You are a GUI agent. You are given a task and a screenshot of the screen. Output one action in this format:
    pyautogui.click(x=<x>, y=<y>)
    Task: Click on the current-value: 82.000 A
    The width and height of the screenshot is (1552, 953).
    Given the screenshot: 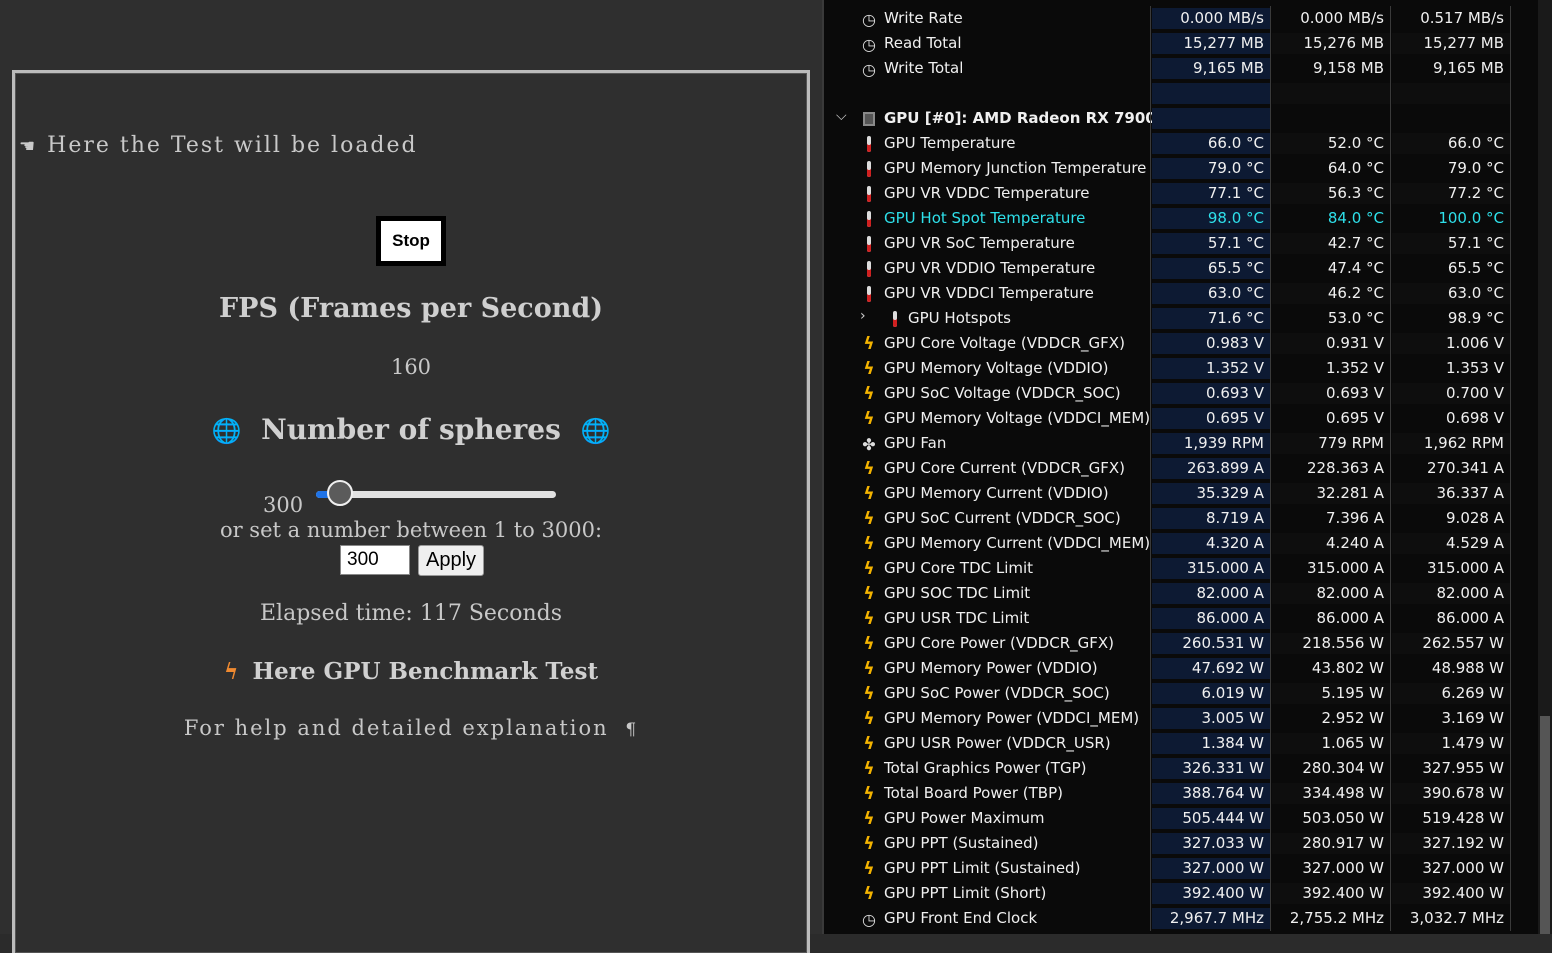 What is the action you would take?
    pyautogui.click(x=1211, y=593)
    